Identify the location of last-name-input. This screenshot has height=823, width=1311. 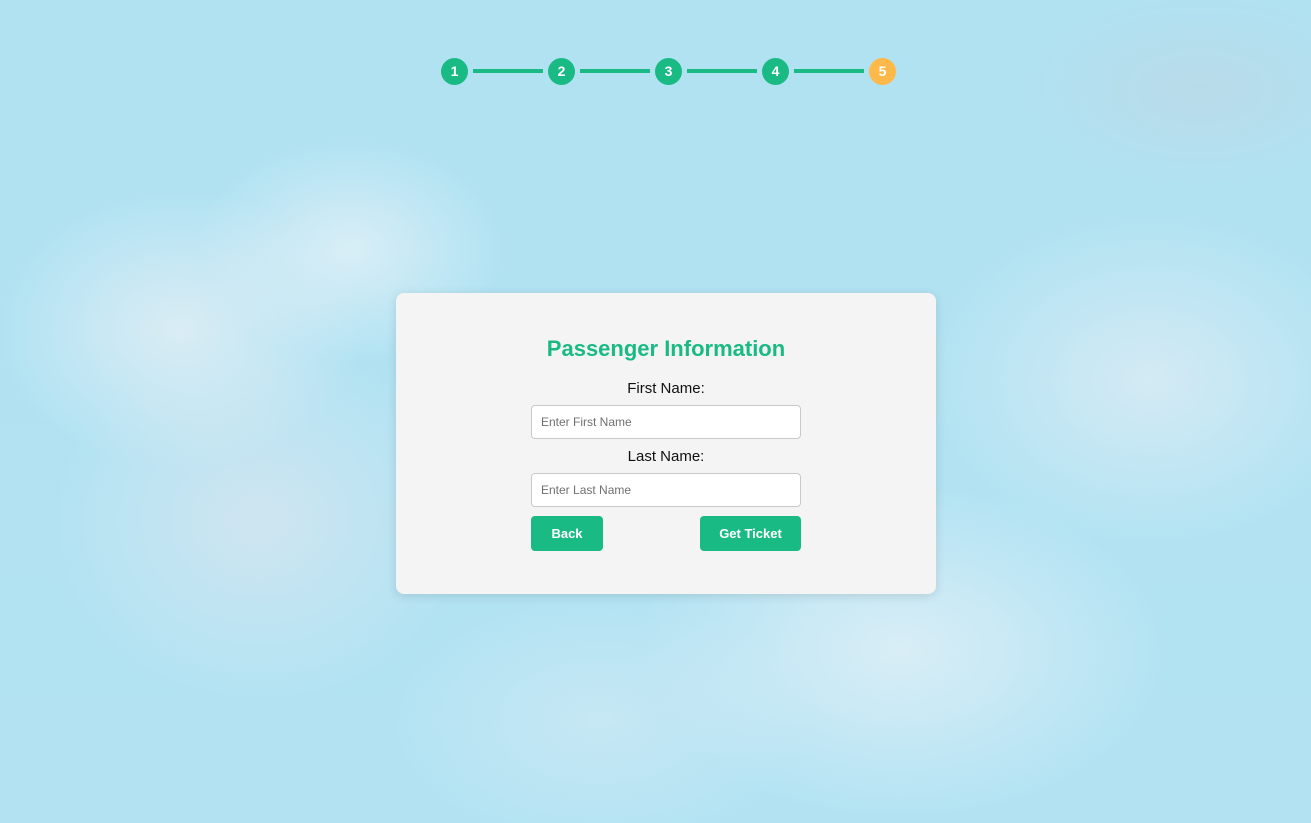
(666, 490).